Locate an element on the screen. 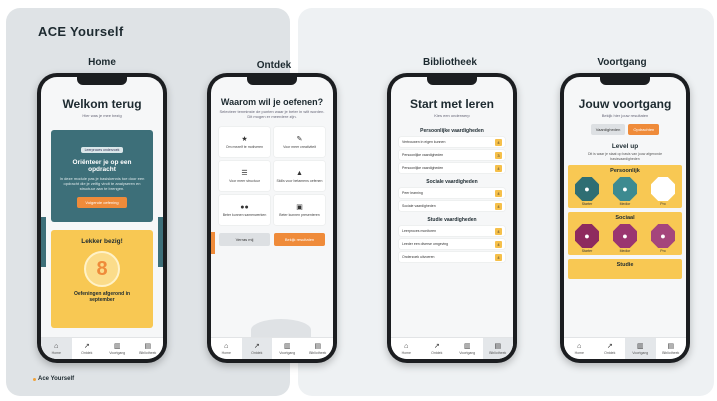 The height and width of the screenshot is (401, 717). selection-indicator is located at coordinates (213, 243).